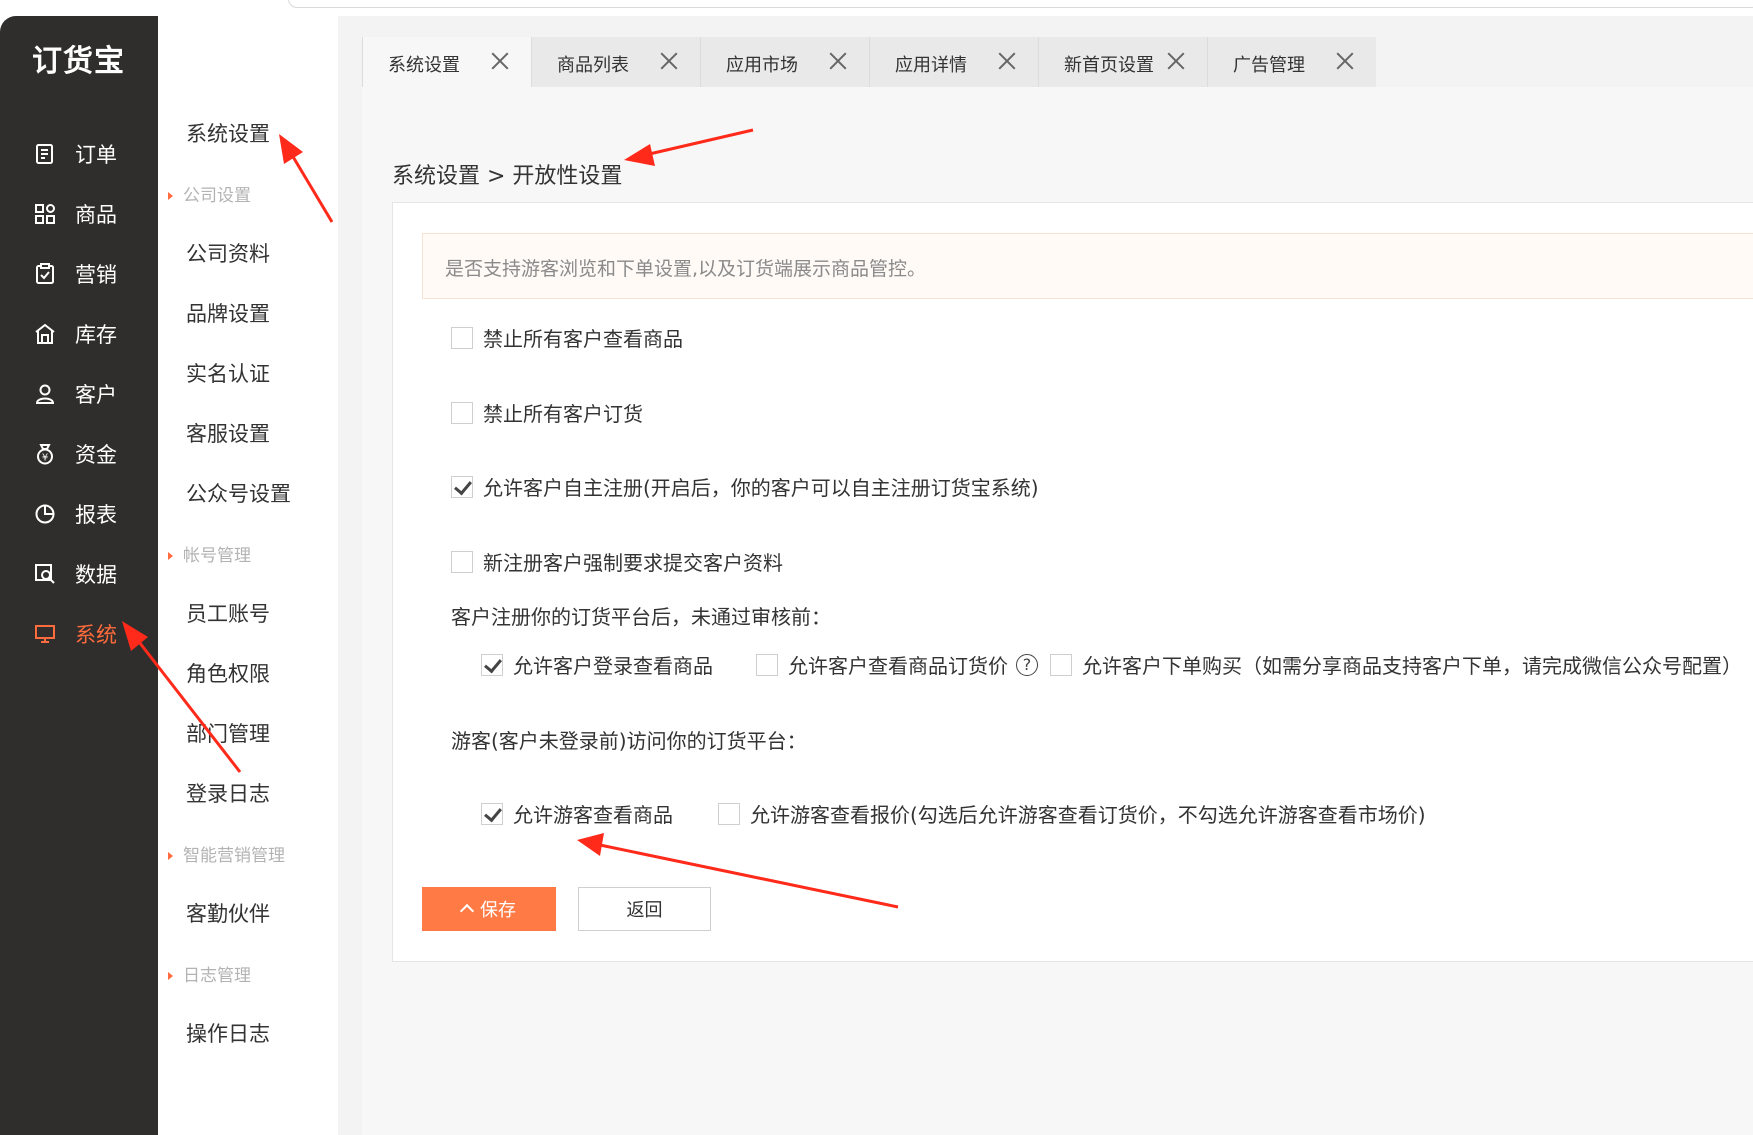  I want to click on option-label: 新注册客户强制要求提交客户资料, so click(633, 563).